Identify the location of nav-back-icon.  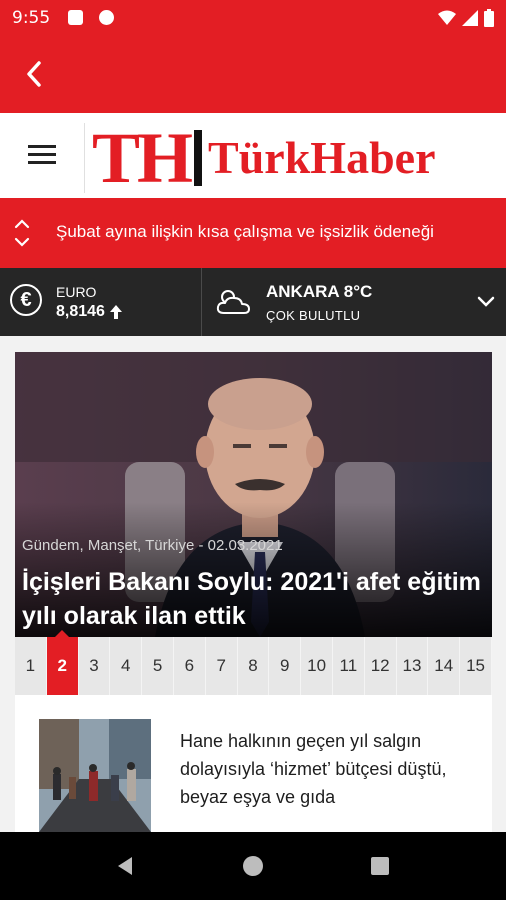
(126, 866).